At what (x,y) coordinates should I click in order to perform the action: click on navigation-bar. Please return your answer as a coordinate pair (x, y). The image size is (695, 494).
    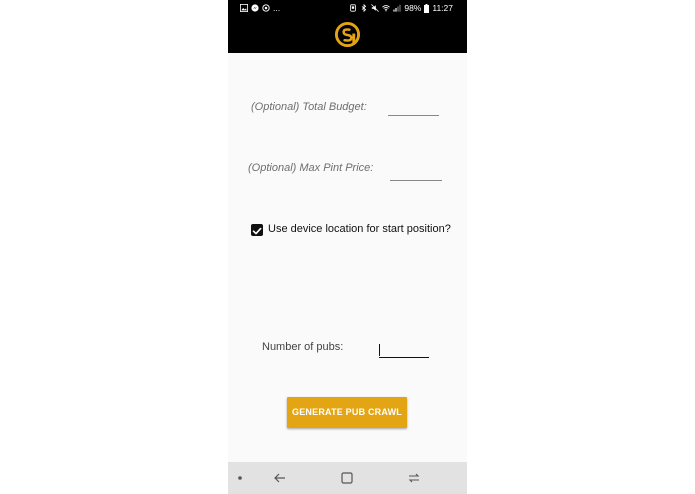
    Looking at the image, I should click on (347, 478).